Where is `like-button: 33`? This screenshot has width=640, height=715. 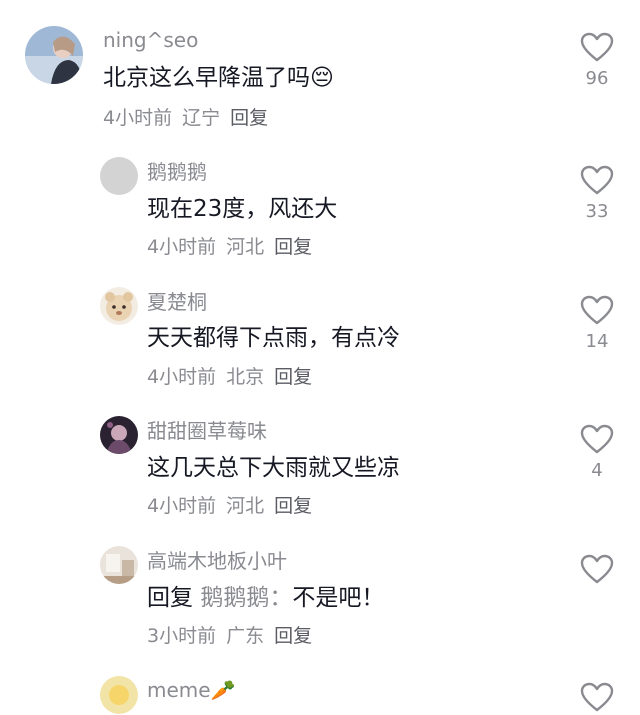 like-button: 33 is located at coordinates (597, 194).